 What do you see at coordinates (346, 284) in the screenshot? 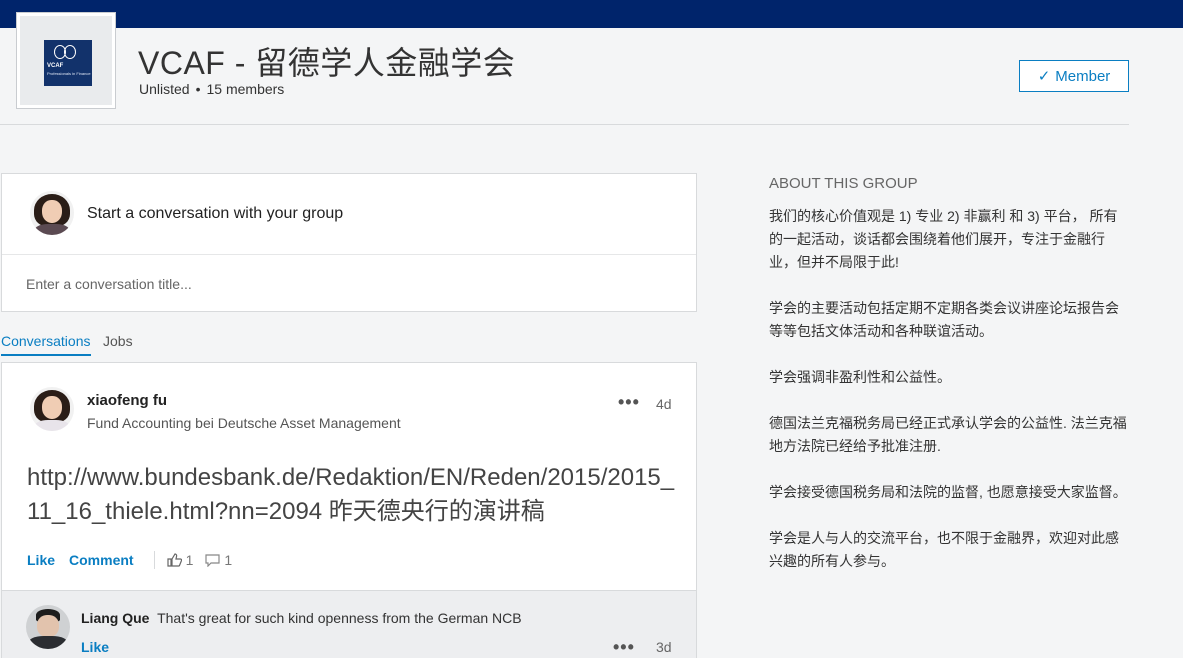
I see `conversation-title-input` at bounding box center [346, 284].